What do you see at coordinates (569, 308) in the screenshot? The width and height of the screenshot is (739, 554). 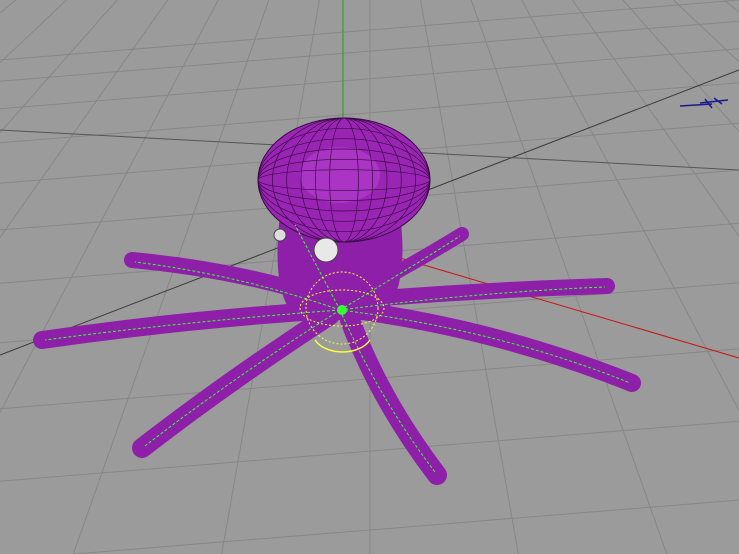 I see `x-axis-line` at bounding box center [569, 308].